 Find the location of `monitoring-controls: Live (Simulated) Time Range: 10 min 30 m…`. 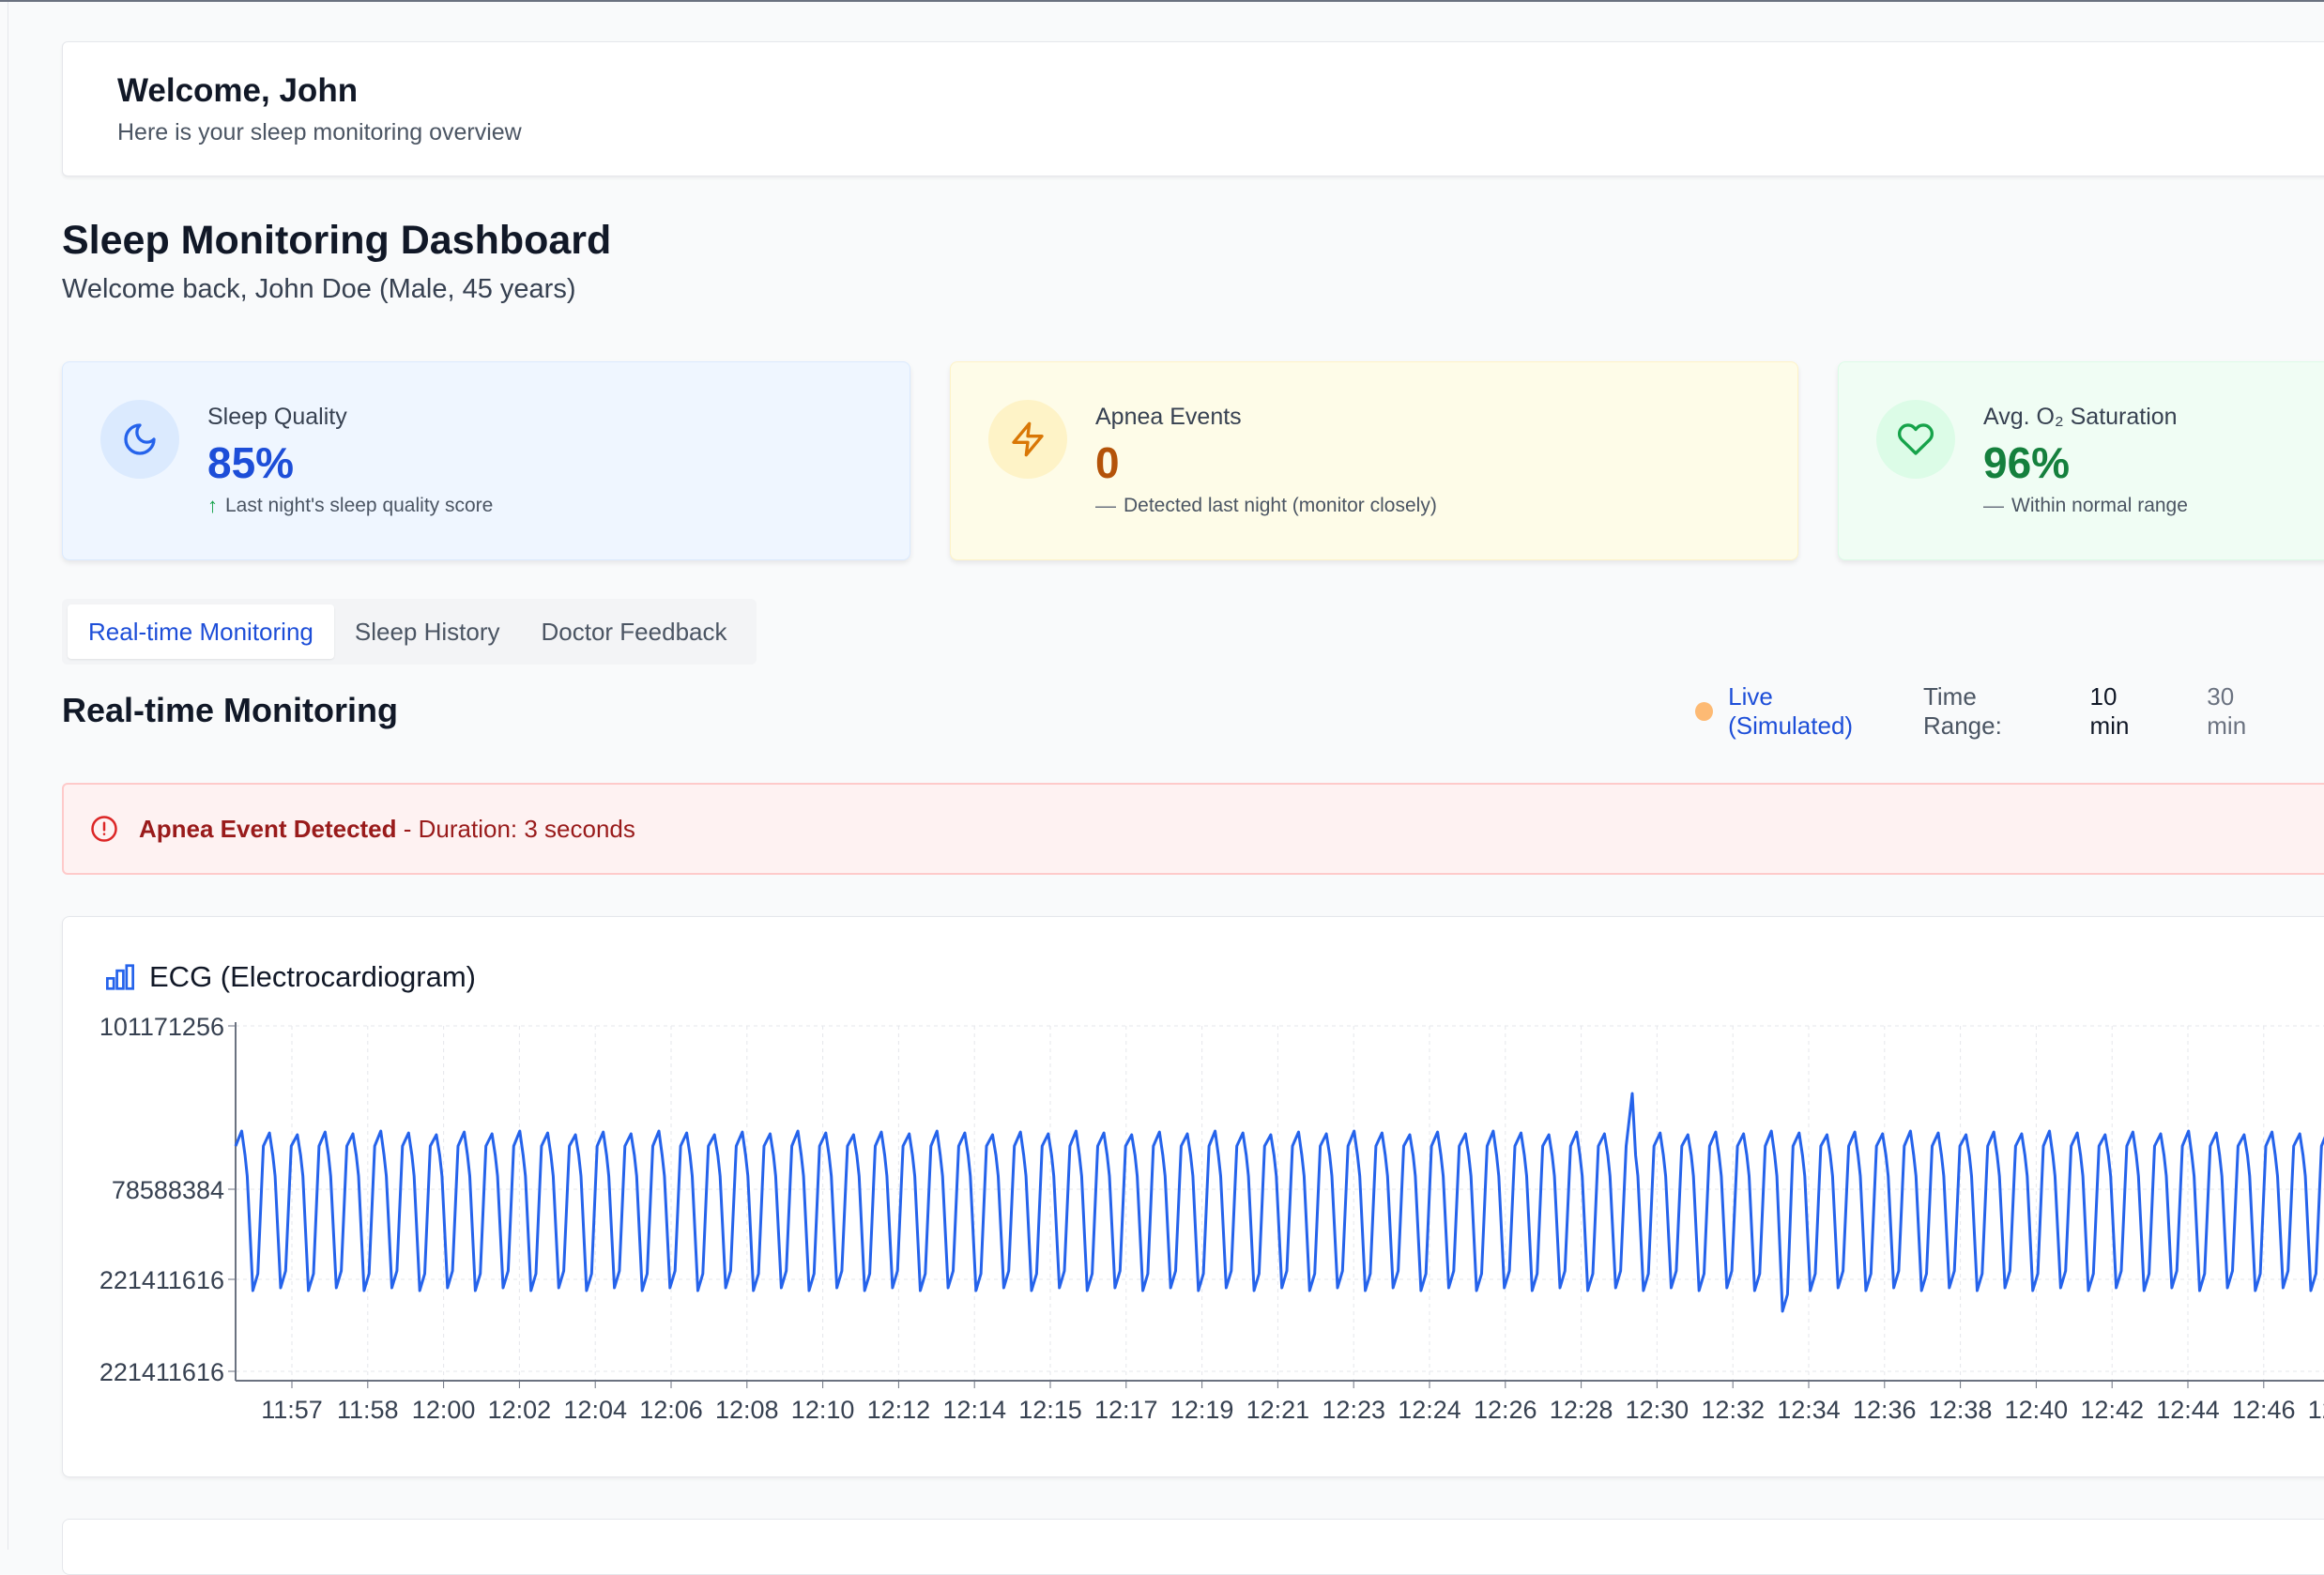

monitoring-controls: Live (Simulated) Time Range: 10 min 30 m… is located at coordinates (2009, 711).